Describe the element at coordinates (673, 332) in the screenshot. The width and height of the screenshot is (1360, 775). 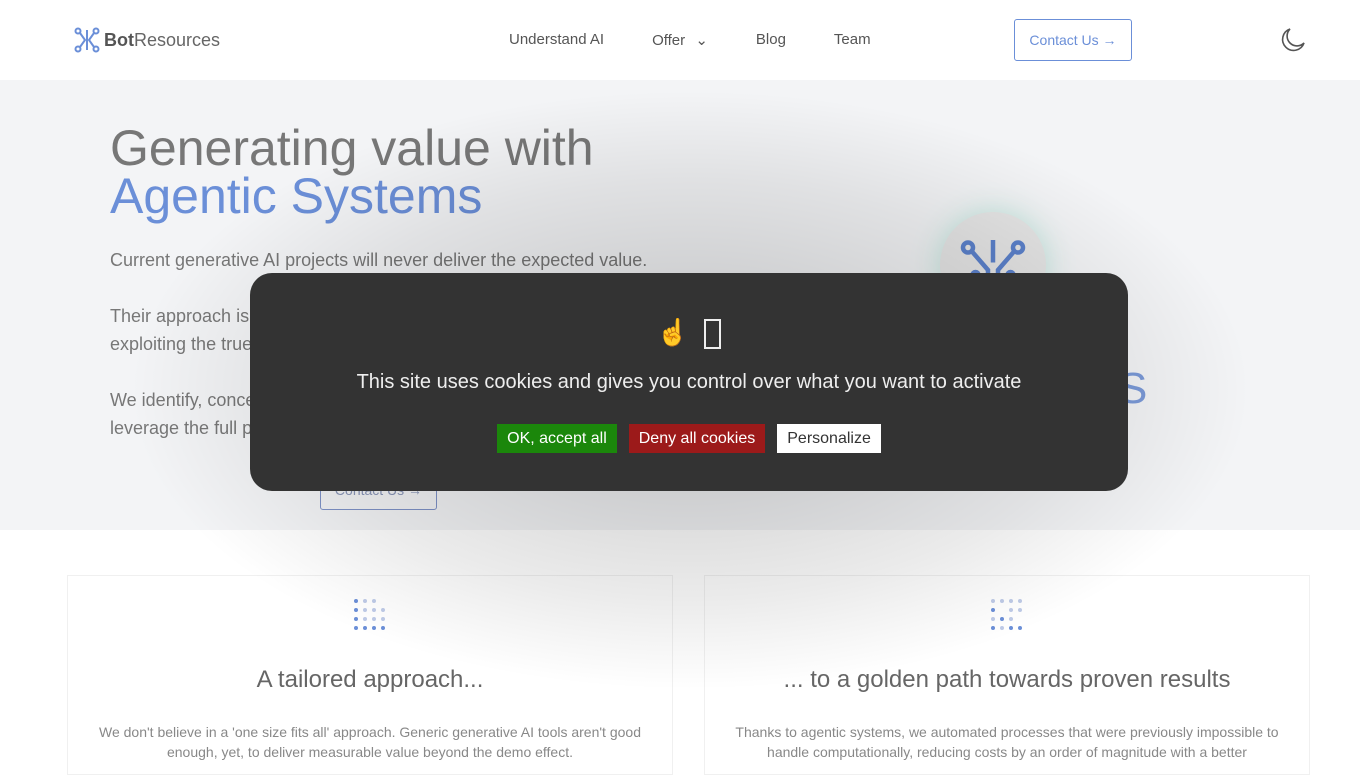
I see `pointing-hand-icon: ☝` at that location.